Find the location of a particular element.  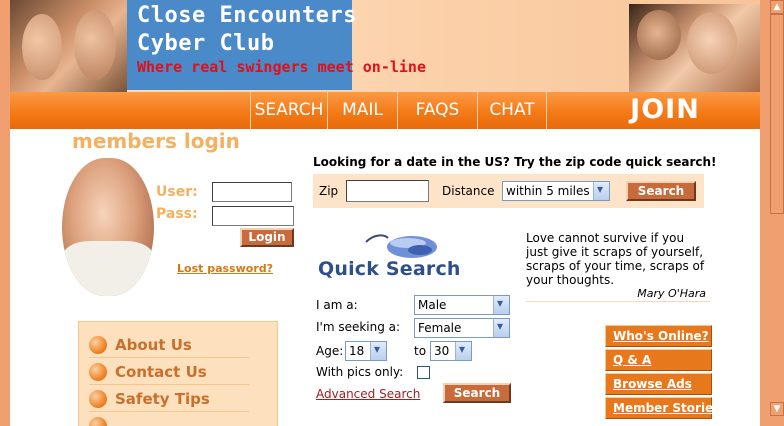

username-input is located at coordinates (252, 192).